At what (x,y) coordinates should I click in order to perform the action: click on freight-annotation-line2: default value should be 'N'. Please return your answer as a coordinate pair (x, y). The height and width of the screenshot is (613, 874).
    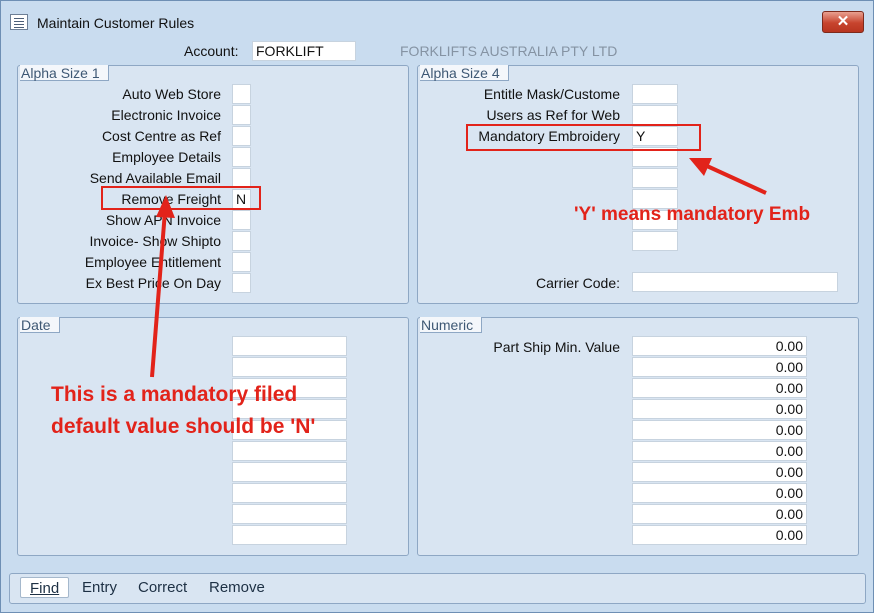
    Looking at the image, I should click on (183, 426).